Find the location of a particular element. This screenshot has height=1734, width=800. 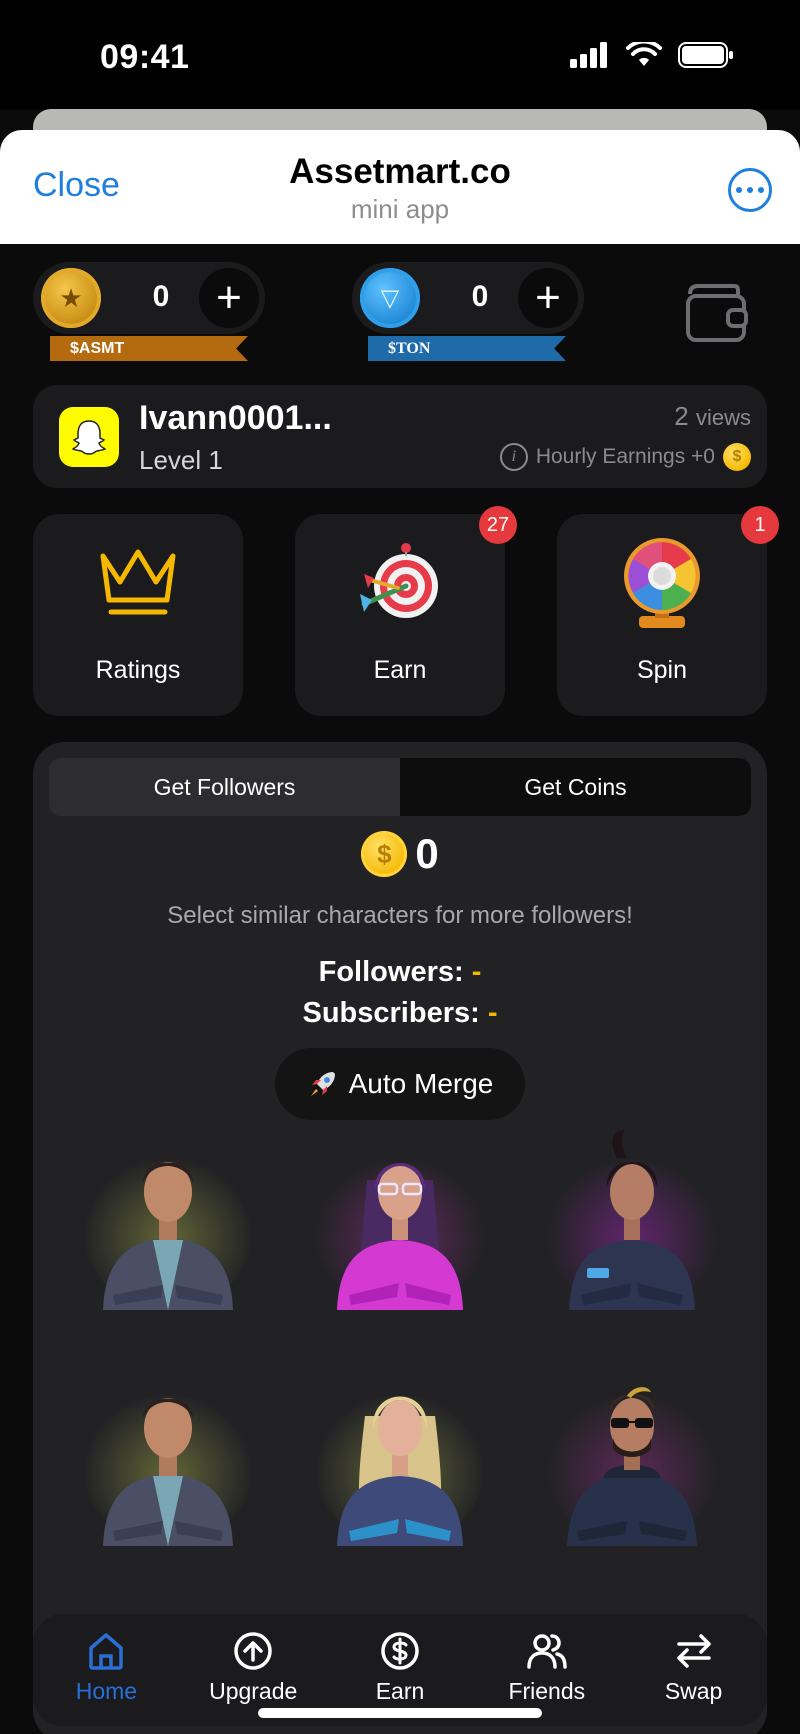

status-bar: 09:41 is located at coordinates (400, 55).